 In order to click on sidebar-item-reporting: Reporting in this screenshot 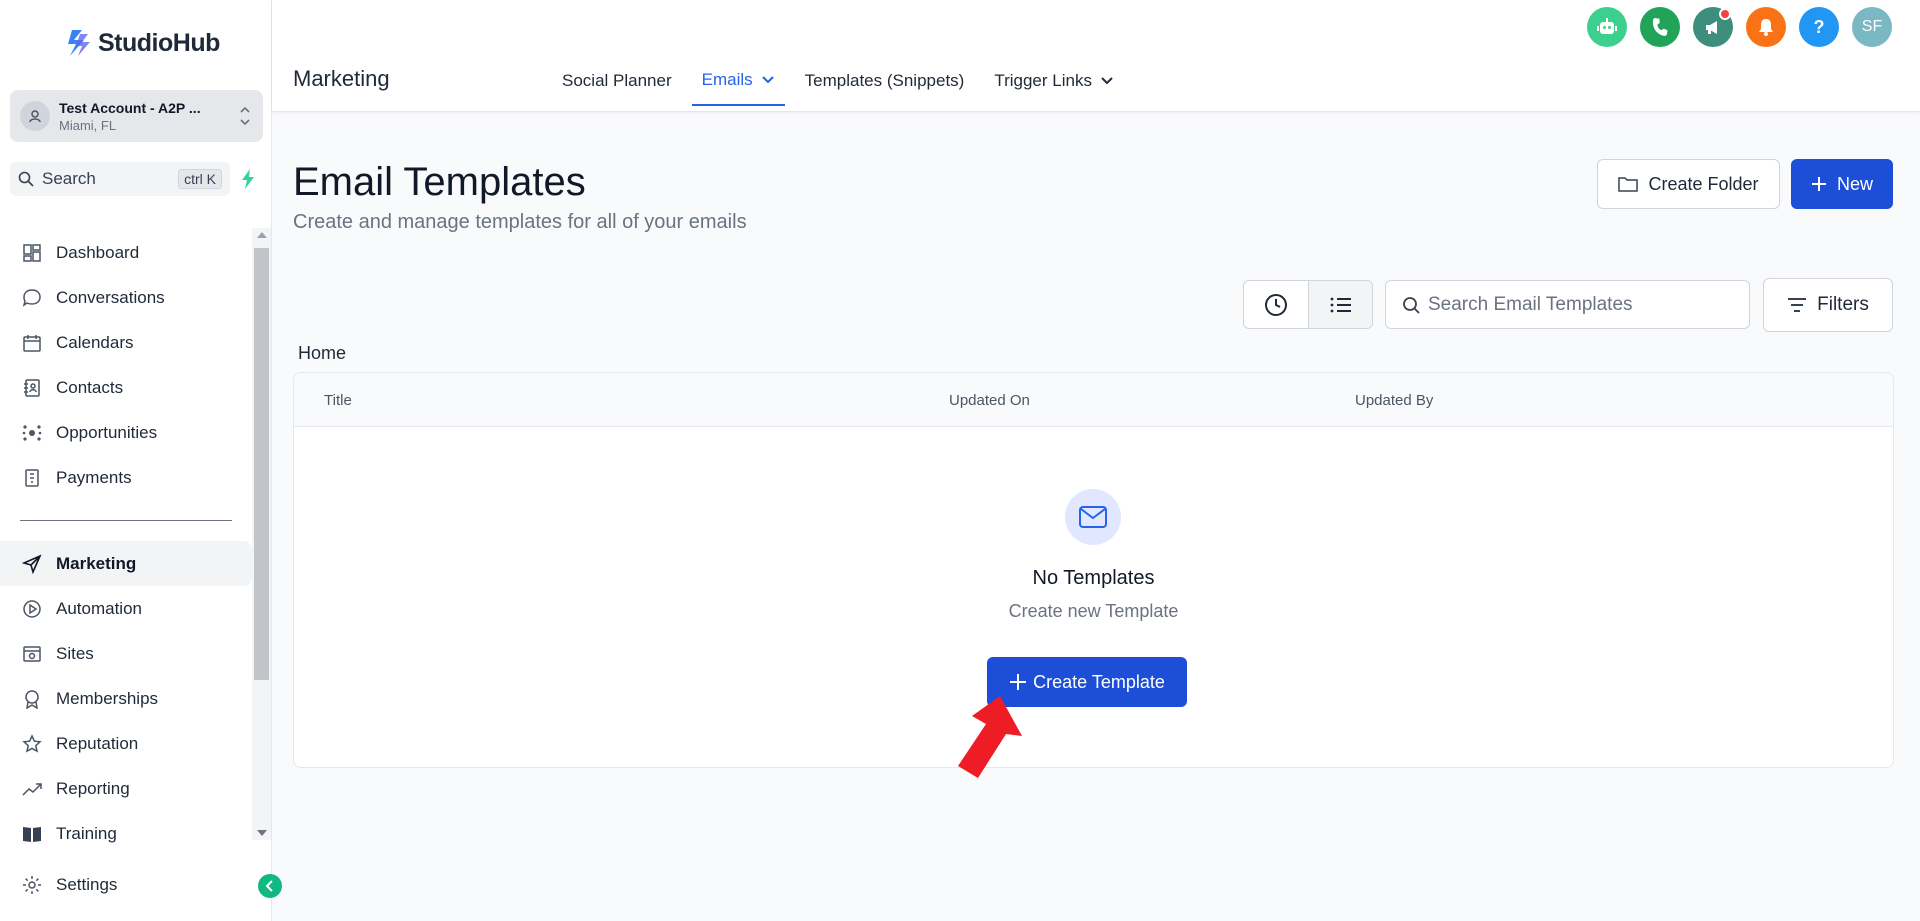, I will do `click(126, 788)`.